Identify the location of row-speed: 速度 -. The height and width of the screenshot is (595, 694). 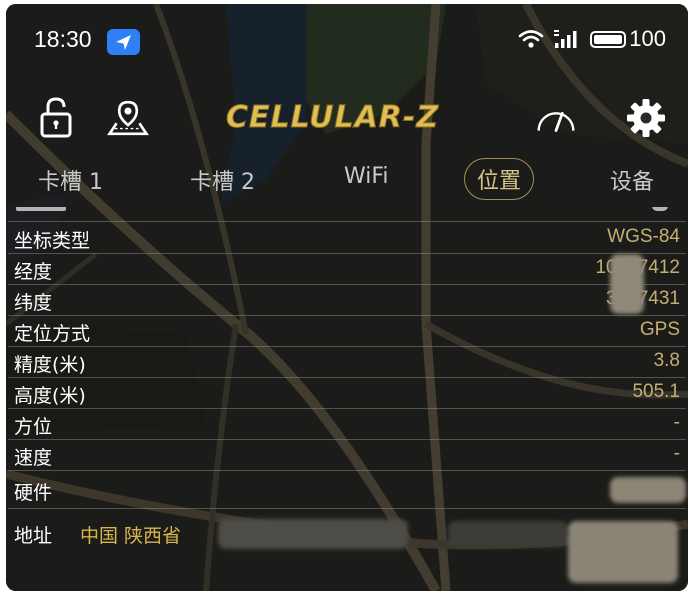
(347, 455).